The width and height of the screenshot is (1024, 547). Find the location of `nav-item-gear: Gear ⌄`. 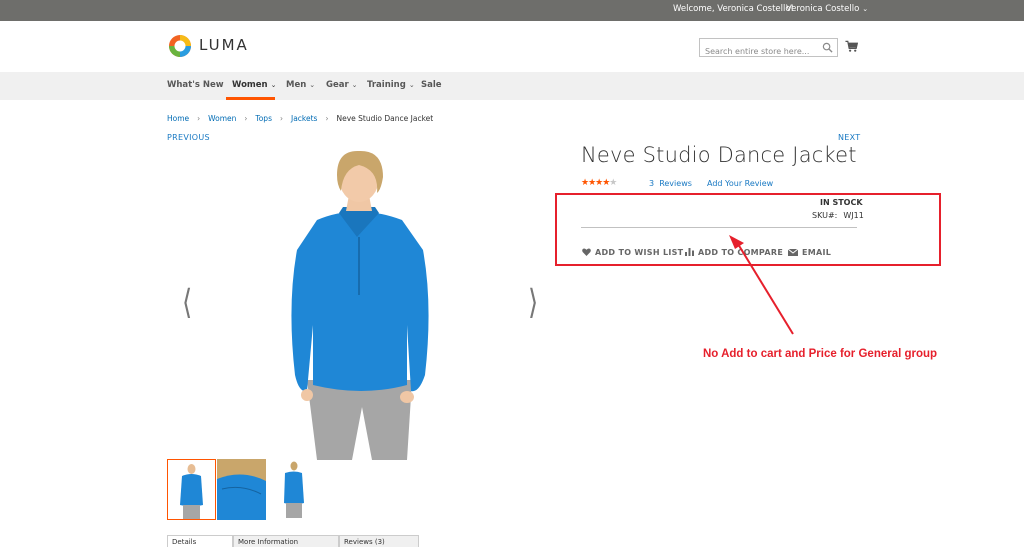

nav-item-gear: Gear ⌄ is located at coordinates (342, 85).